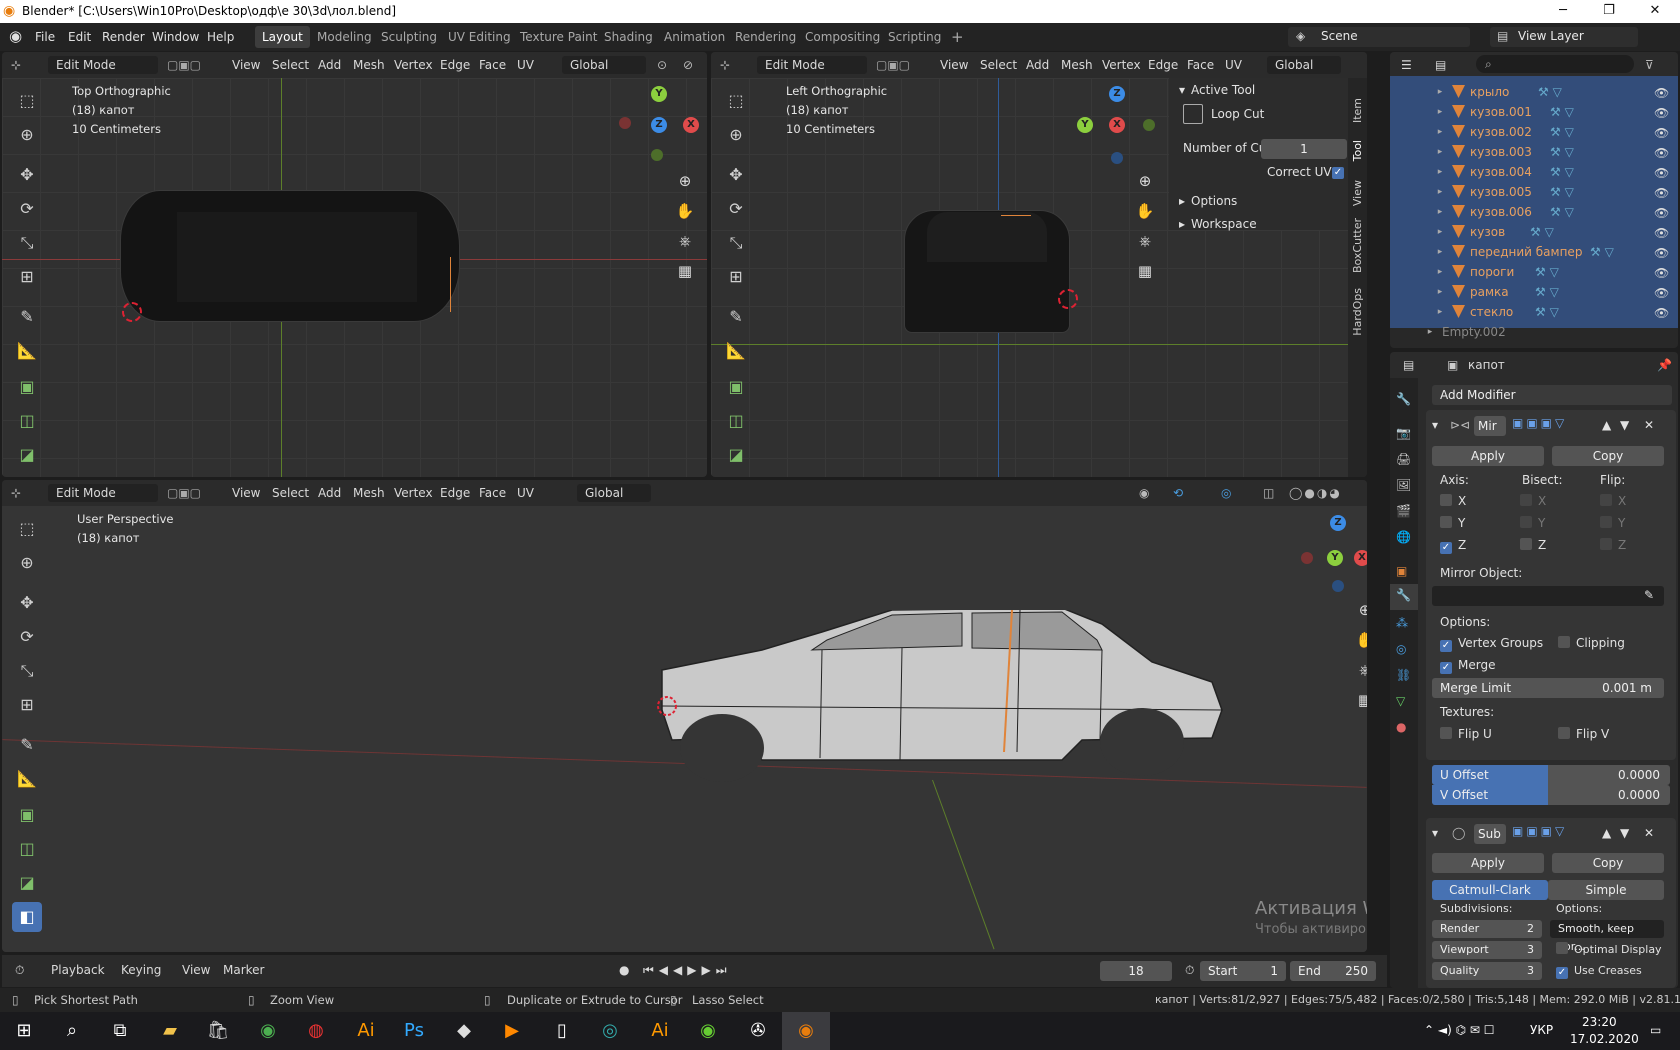 This screenshot has width=1680, height=1050. What do you see at coordinates (15, 36) in the screenshot?
I see `blender-menu-icon: ◉` at bounding box center [15, 36].